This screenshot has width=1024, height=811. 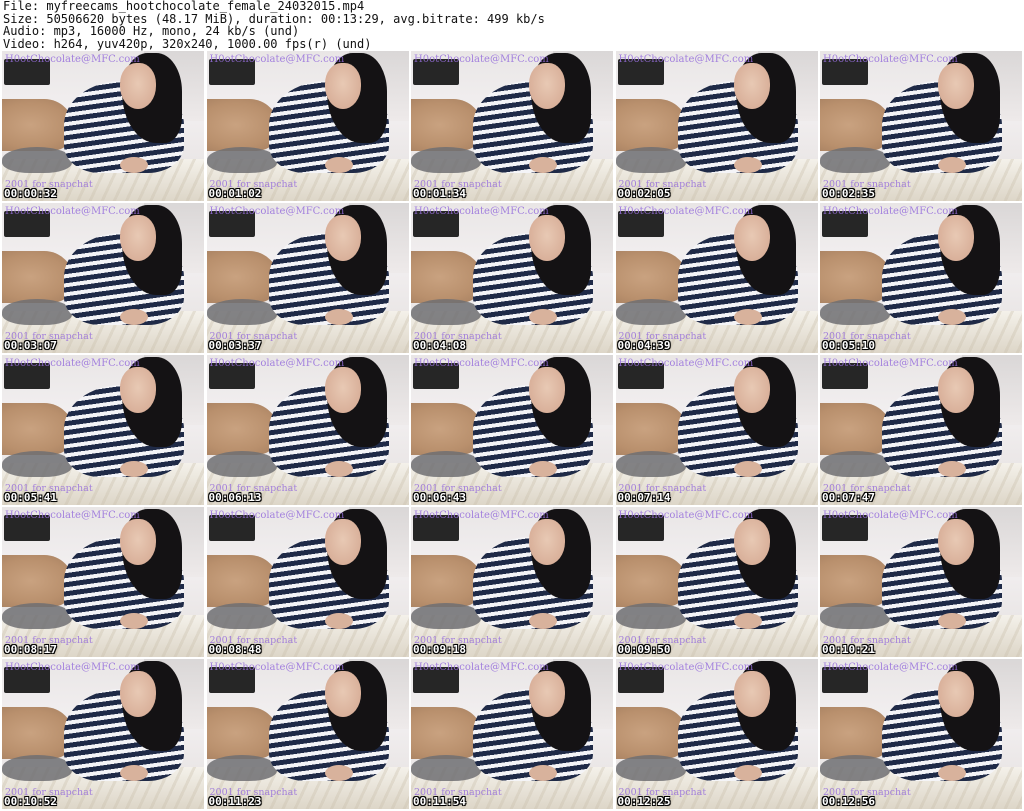 I want to click on thumbnail-timestamp: 00:12:25, so click(x=644, y=801).